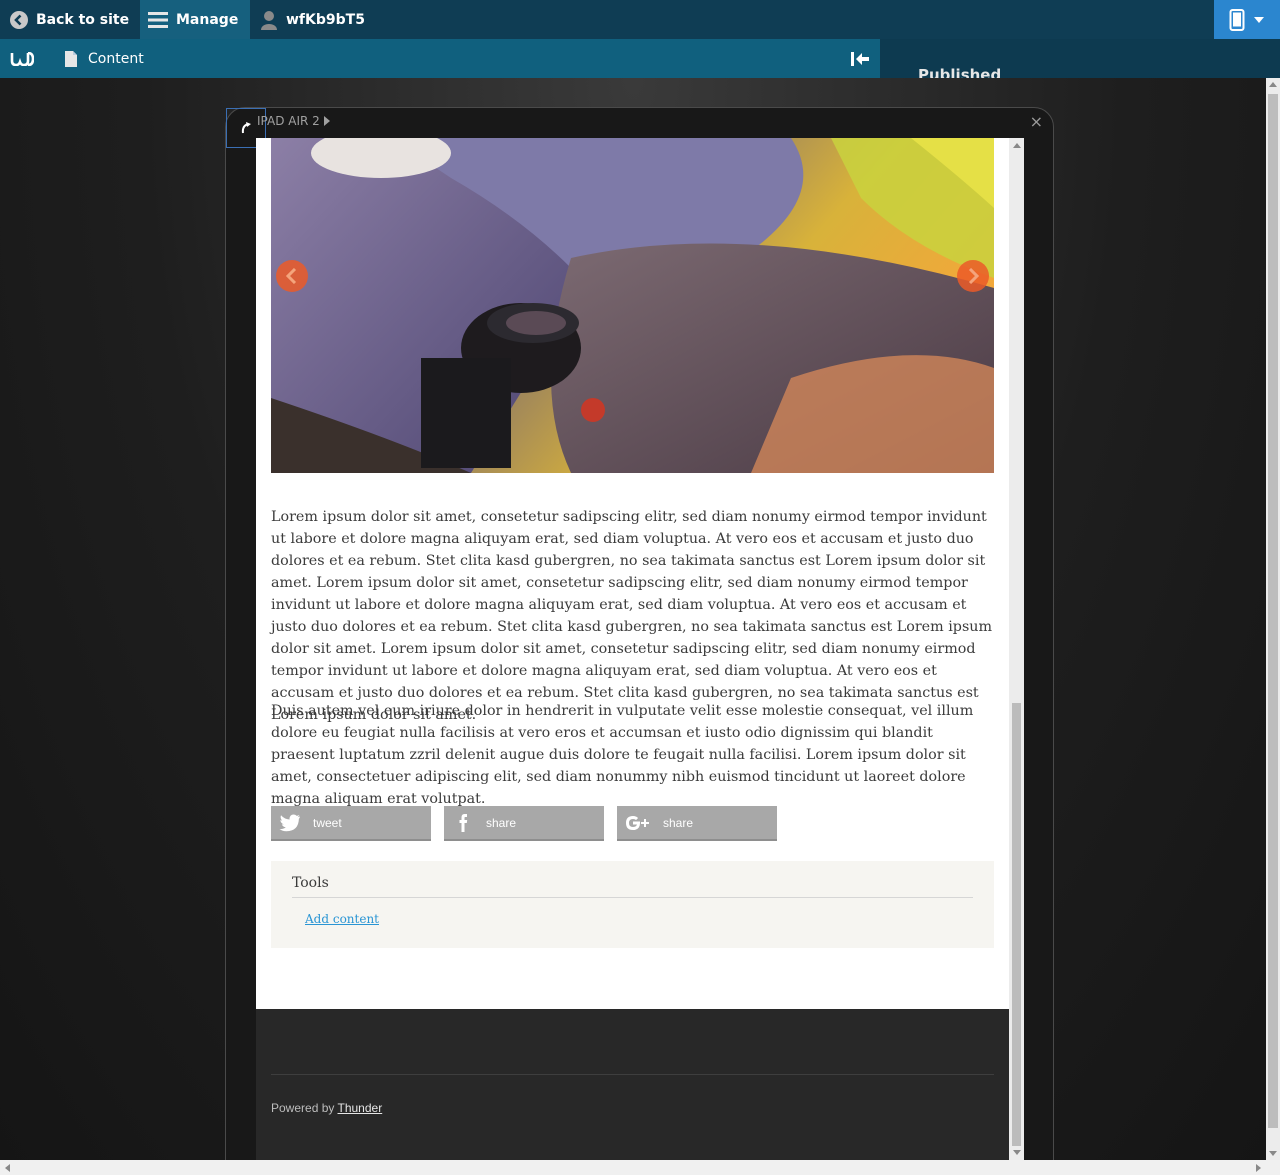 The image size is (1280, 1175). I want to click on status-badge: Published, so click(960, 72).